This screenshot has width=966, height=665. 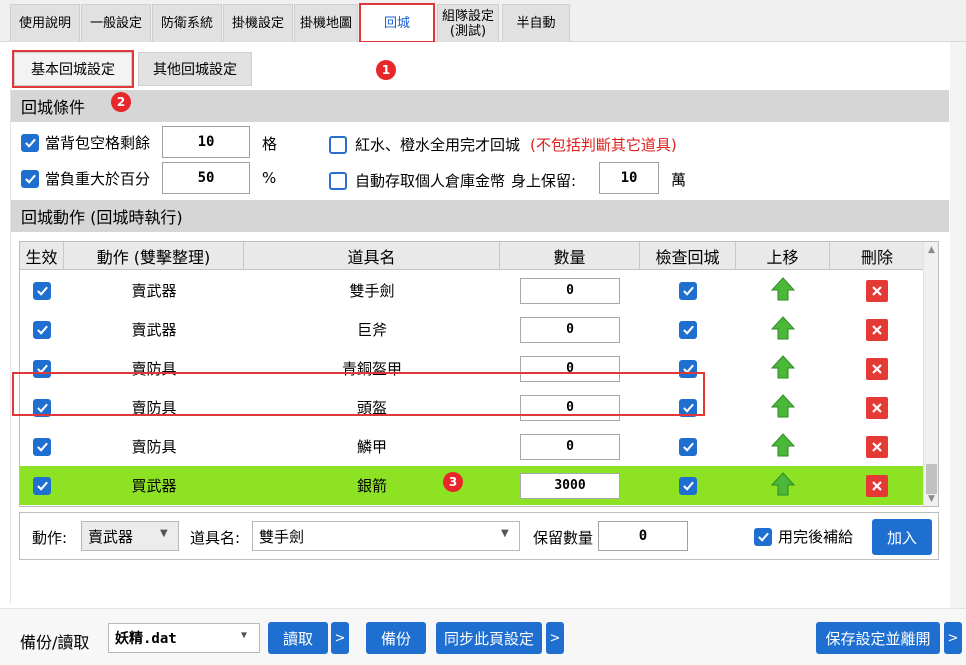 I want to click on table-row: 賣武器 雙手劍 0, so click(x=472, y=290).